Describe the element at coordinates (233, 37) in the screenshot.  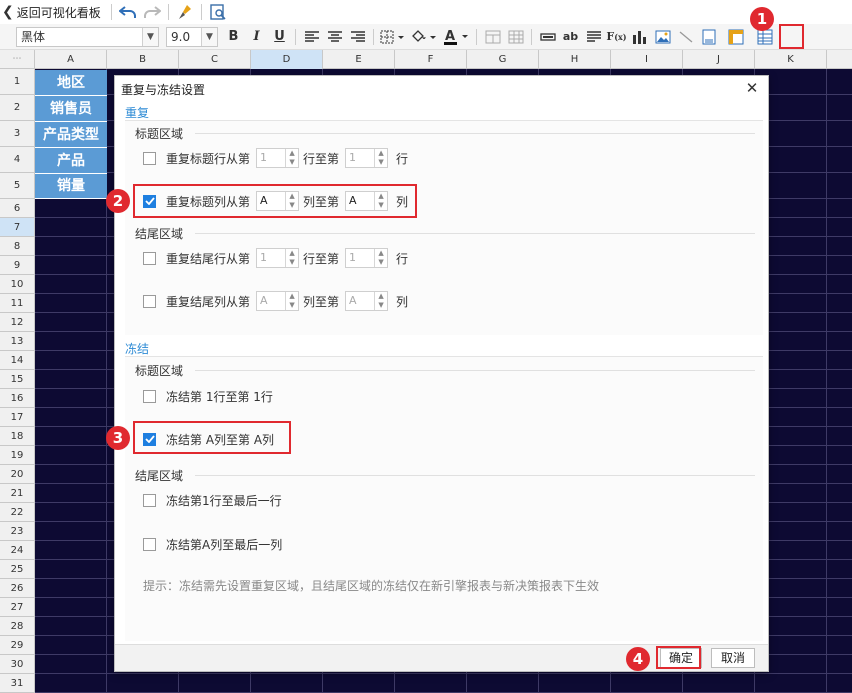
I see `bold-icon: B` at that location.